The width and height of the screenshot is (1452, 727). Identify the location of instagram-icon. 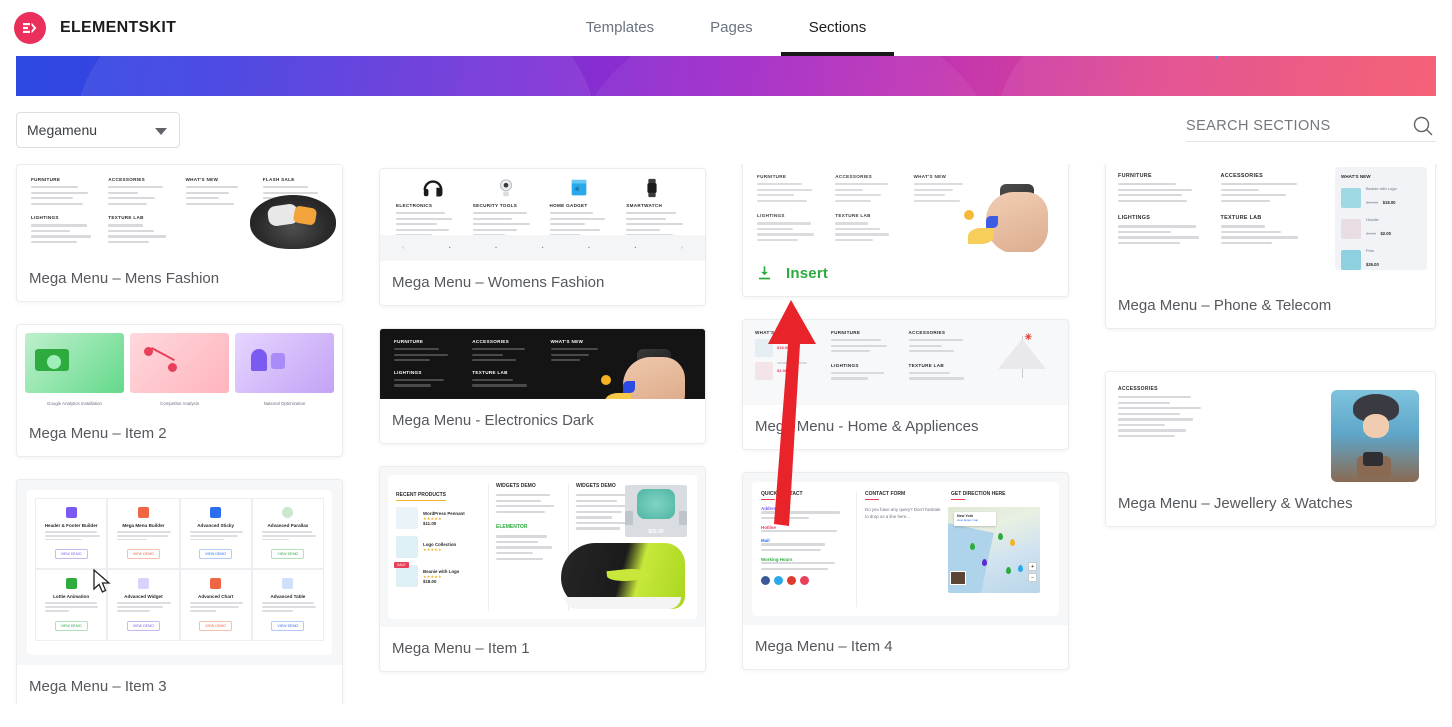
(805, 580).